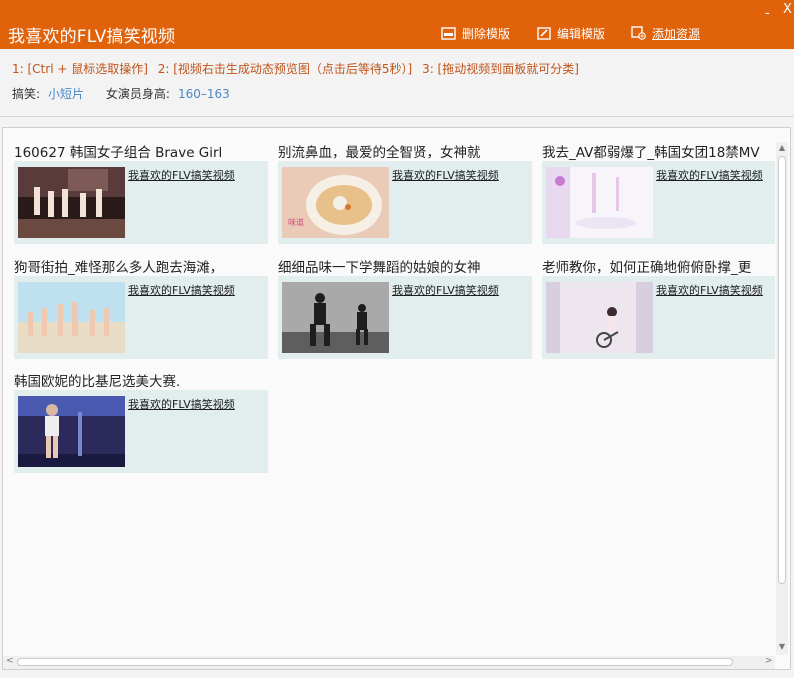  What do you see at coordinates (92, 37) in the screenshot?
I see `window-title: 我喜欢的FLV搞笑视频` at bounding box center [92, 37].